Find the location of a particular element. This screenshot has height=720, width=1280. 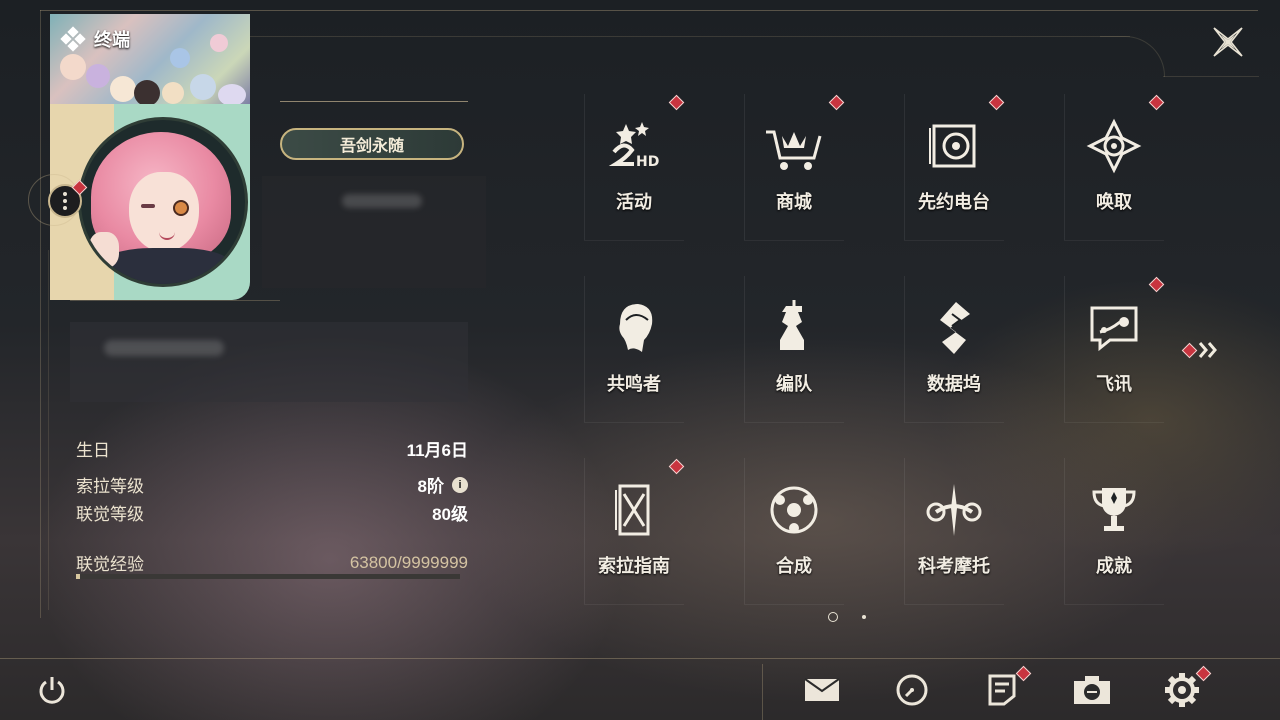

frame-left-line is located at coordinates (40, 314).